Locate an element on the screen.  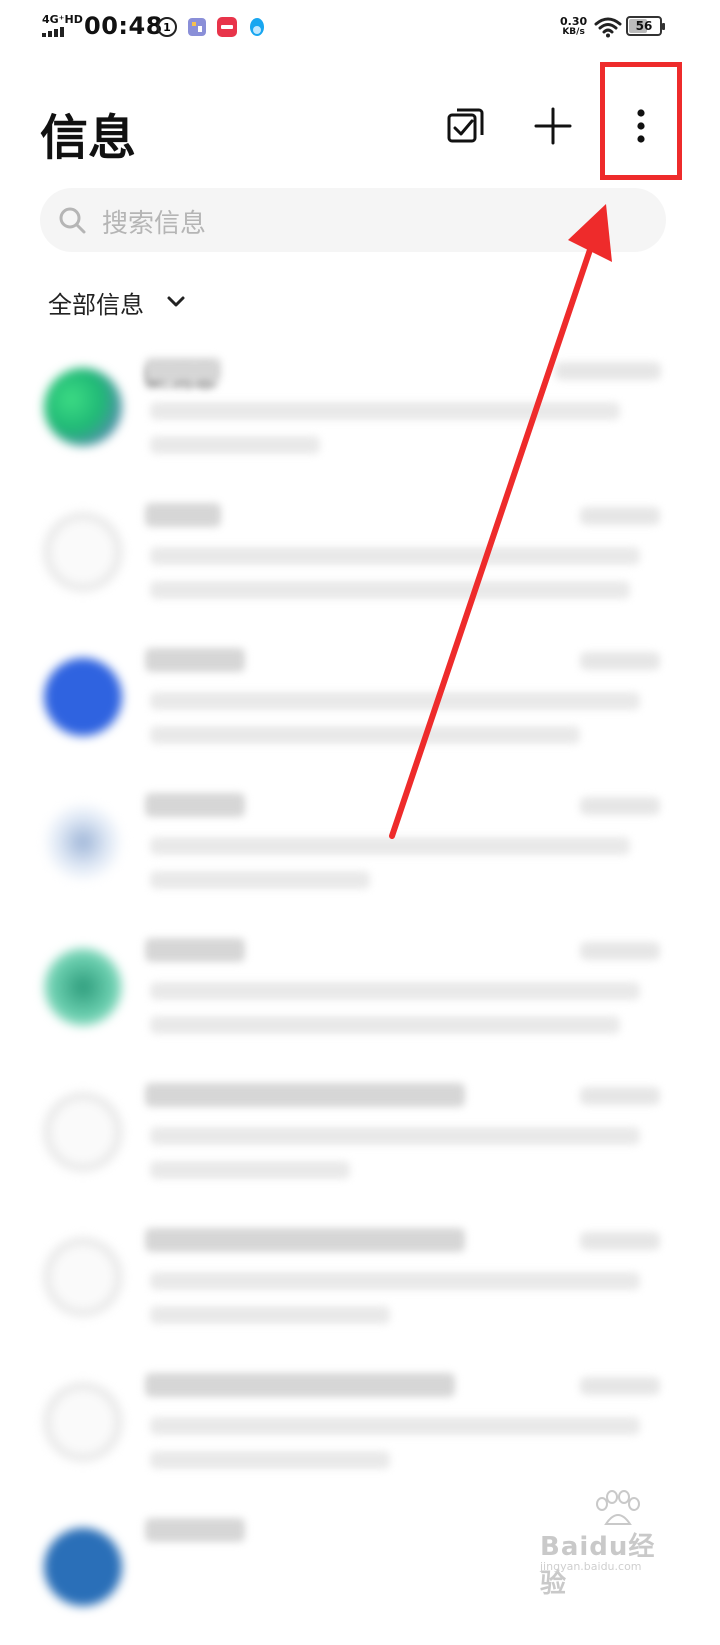
edit-select-button is located at coordinates (466, 126).